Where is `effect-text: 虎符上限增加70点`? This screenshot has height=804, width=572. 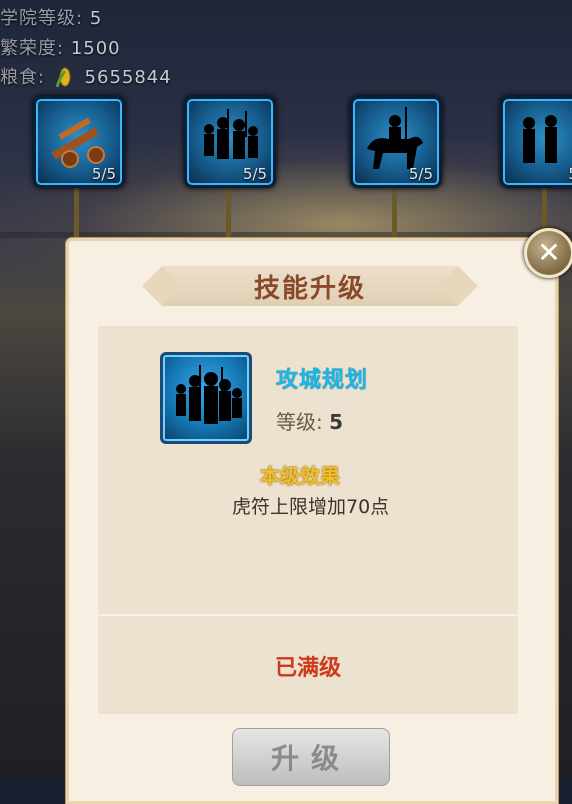
effect-text: 虎符上限增加70点 is located at coordinates (311, 507).